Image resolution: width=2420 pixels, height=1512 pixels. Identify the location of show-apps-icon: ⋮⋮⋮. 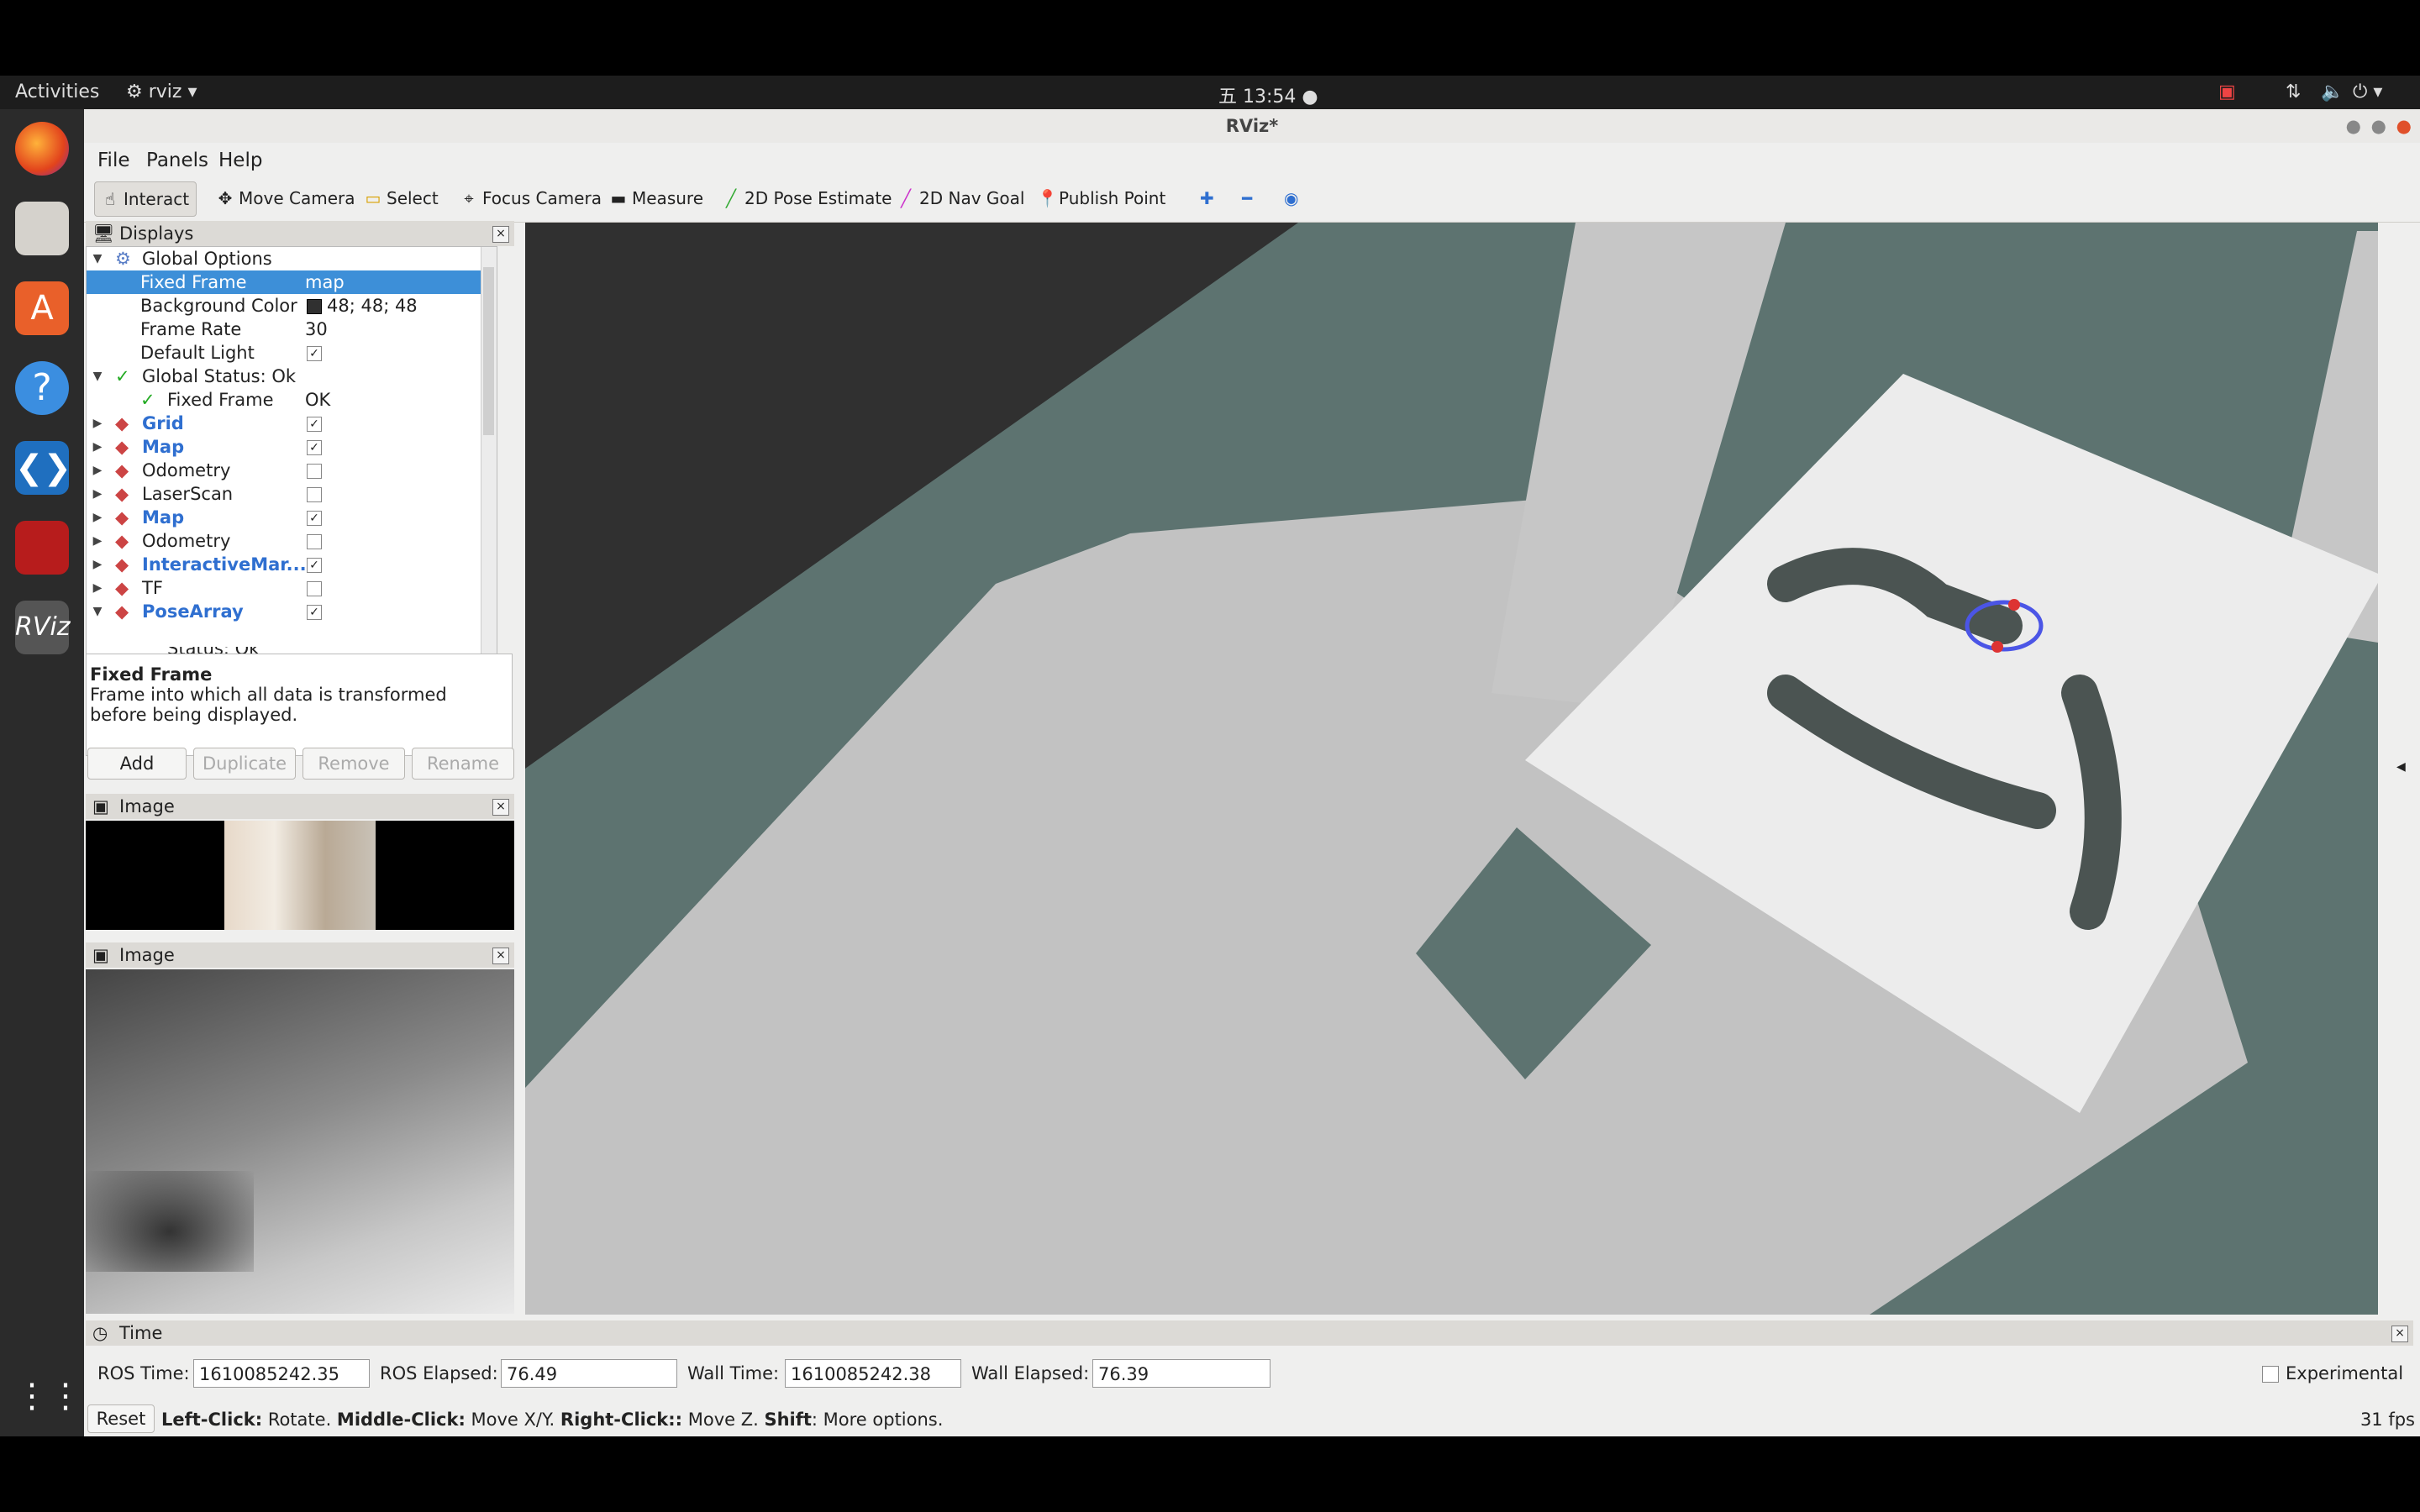
(65, 1396).